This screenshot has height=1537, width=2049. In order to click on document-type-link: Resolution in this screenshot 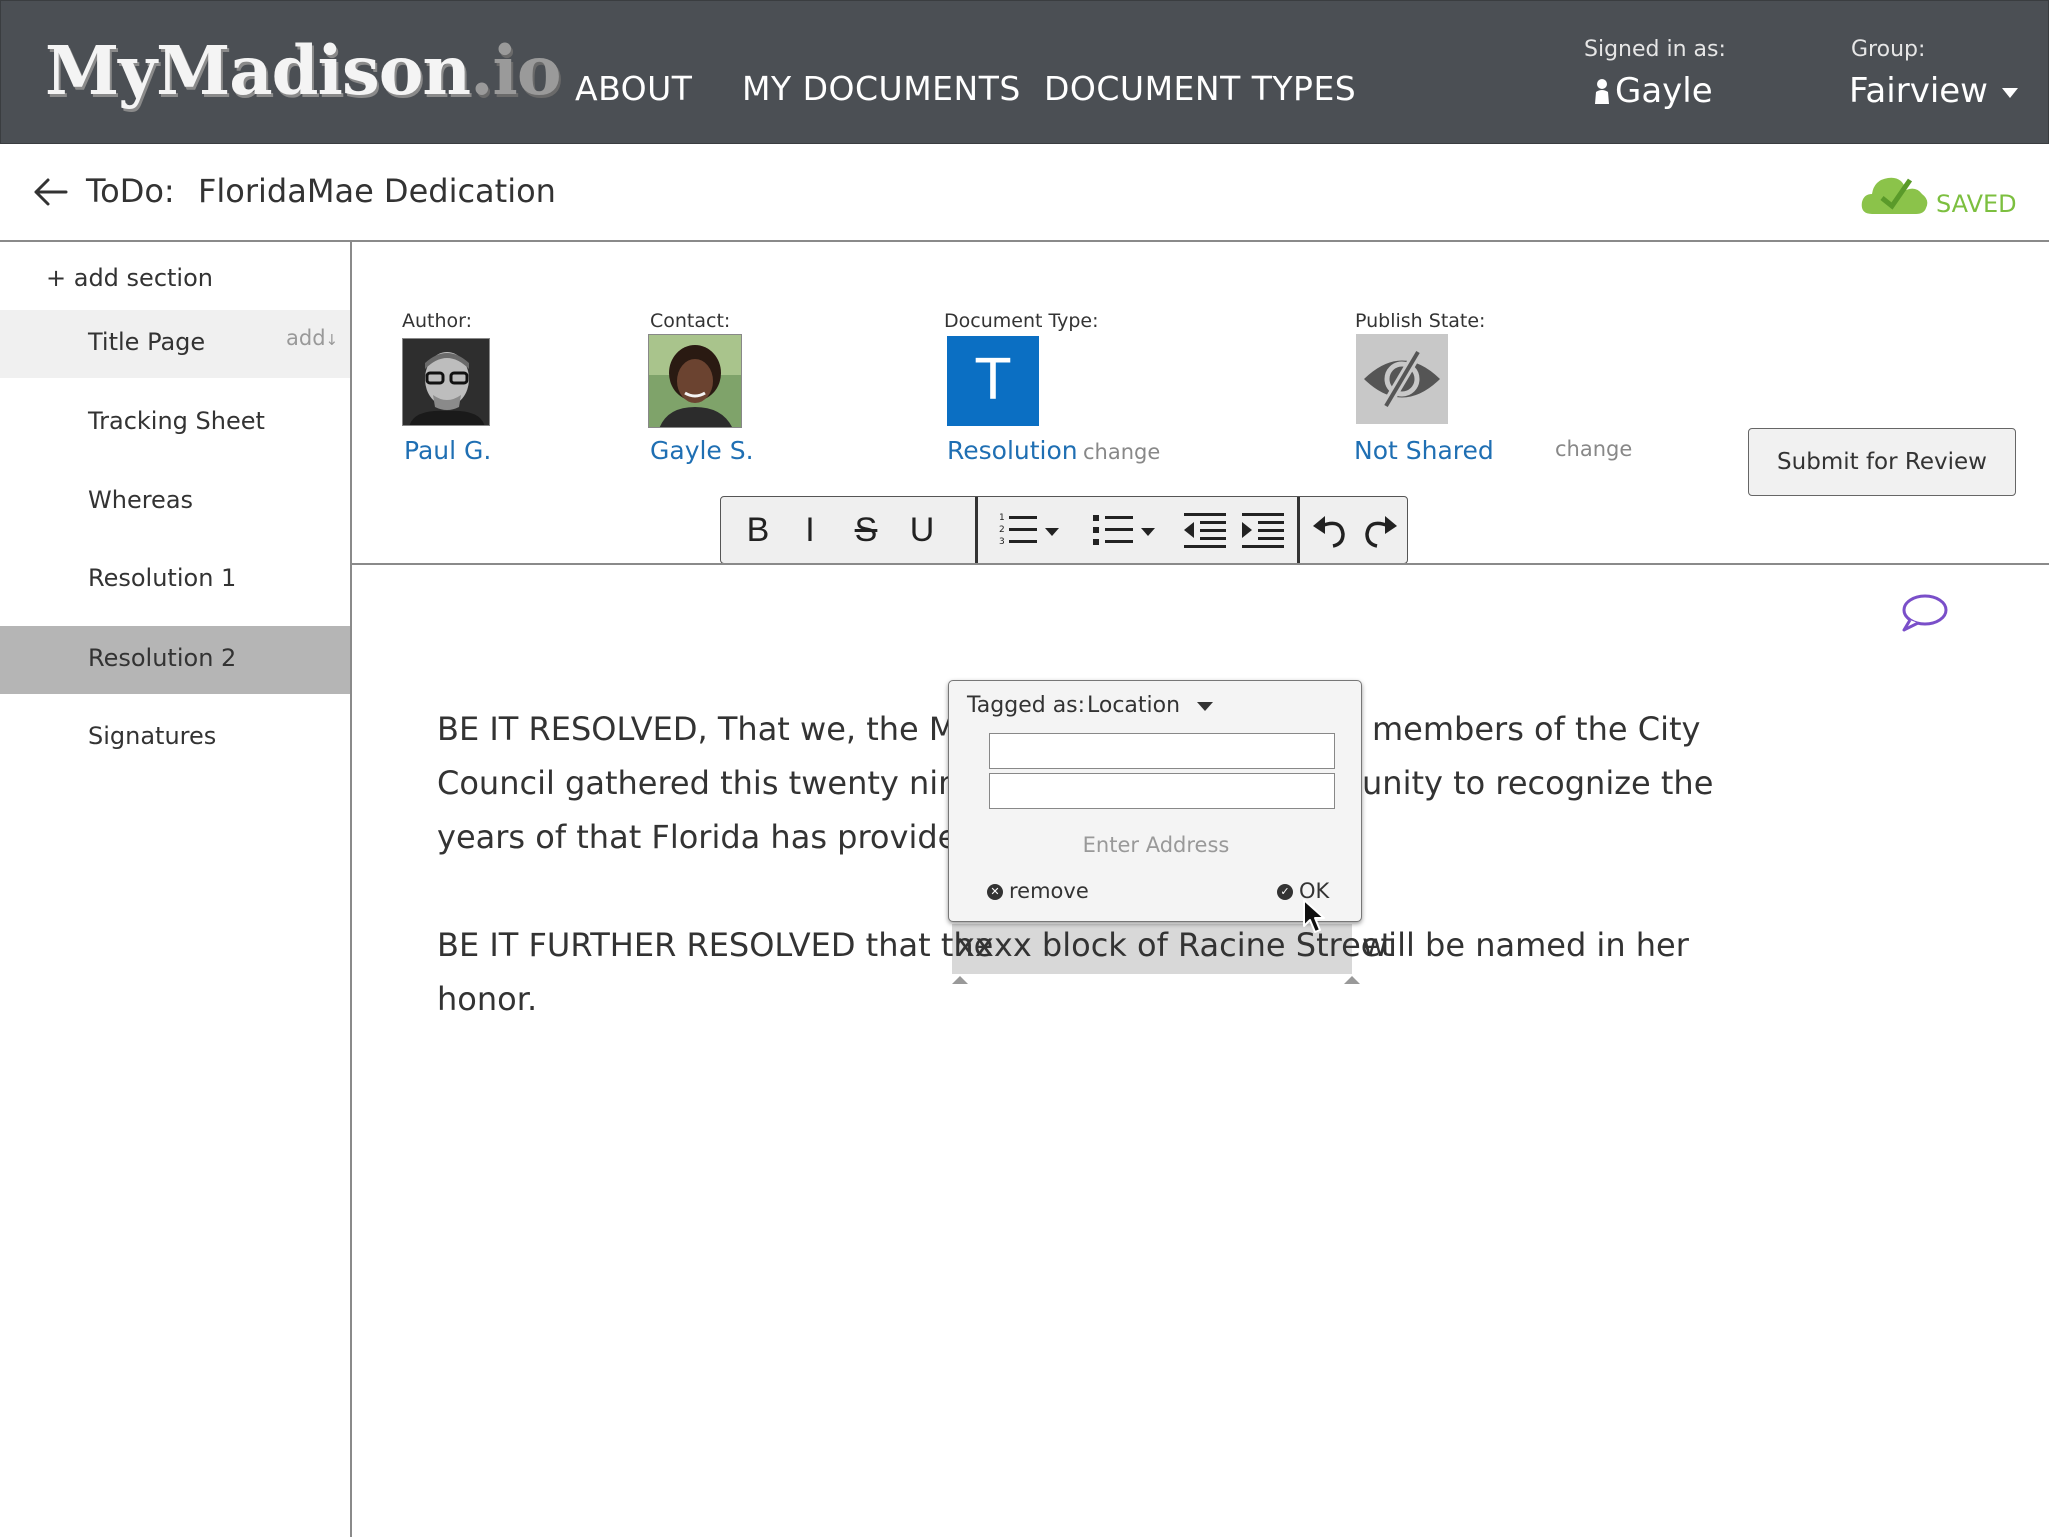, I will do `click(1012, 450)`.